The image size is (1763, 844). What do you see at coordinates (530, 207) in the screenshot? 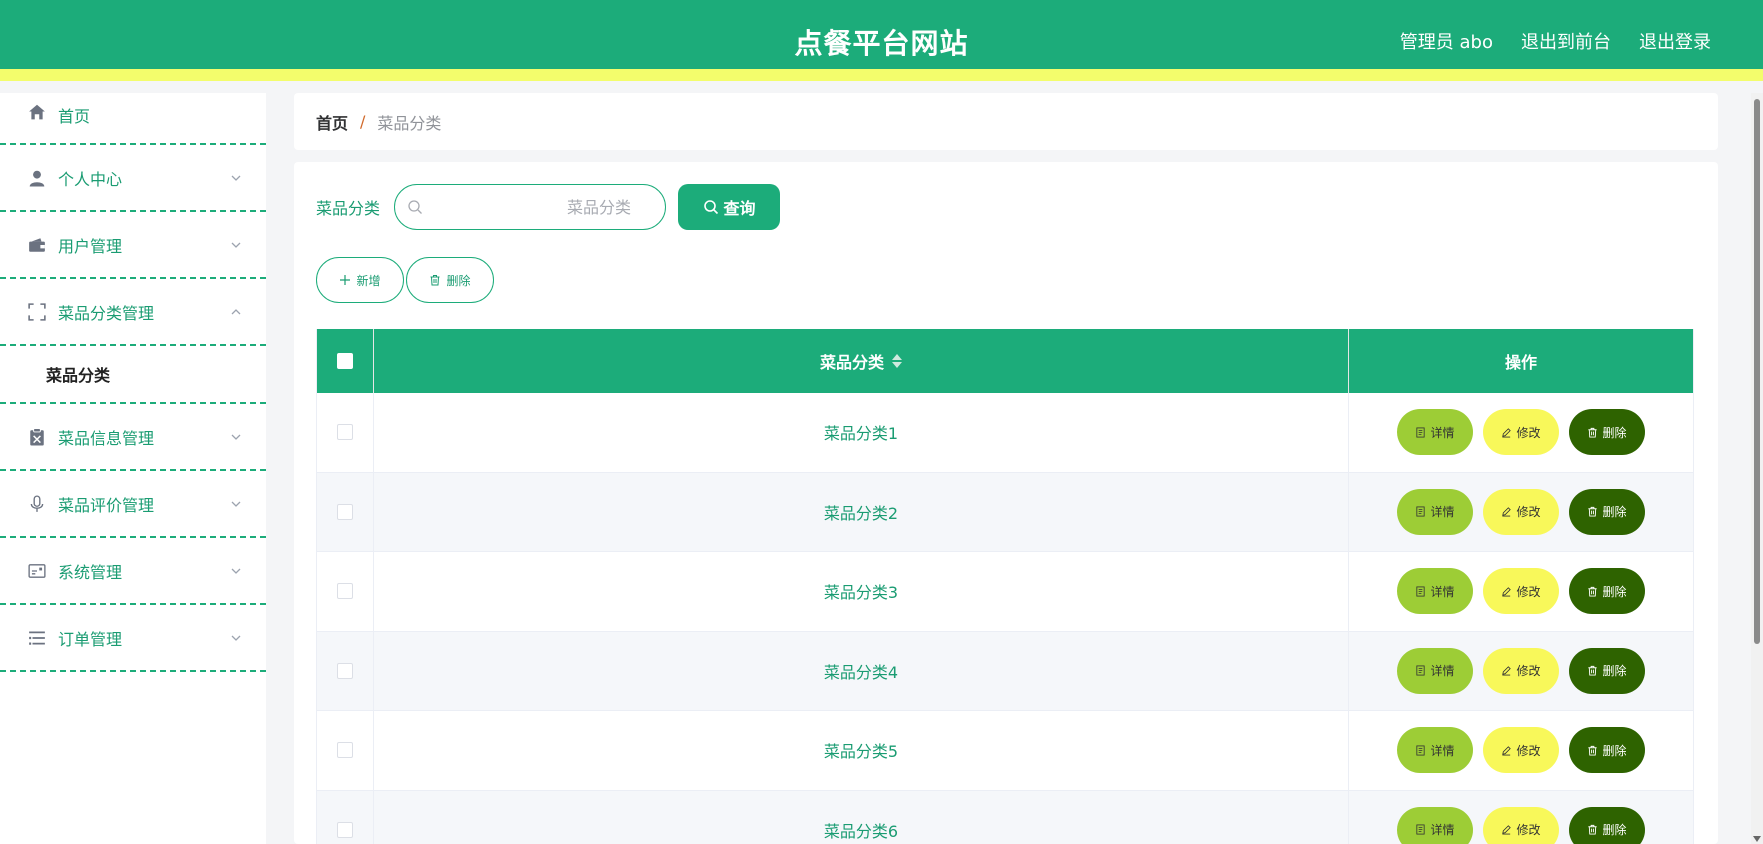
I see `search-input` at bounding box center [530, 207].